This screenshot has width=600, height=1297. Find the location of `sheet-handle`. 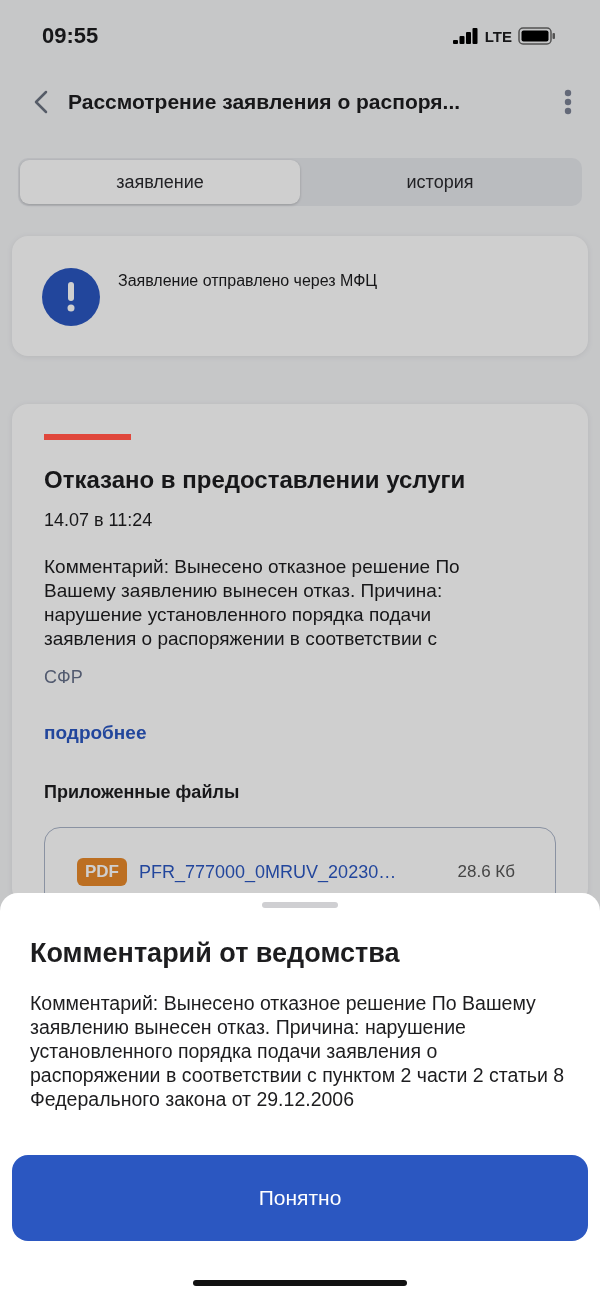

sheet-handle is located at coordinates (300, 905).